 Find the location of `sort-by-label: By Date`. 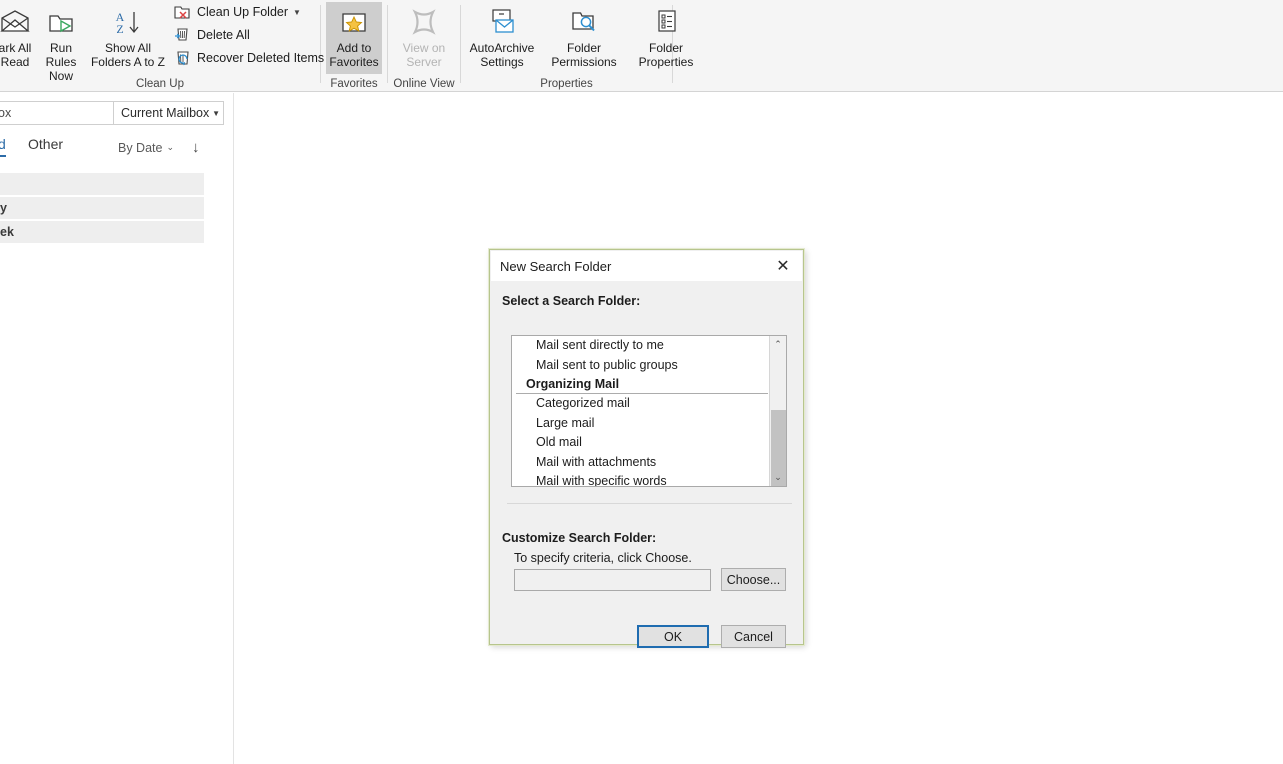

sort-by-label: By Date is located at coordinates (140, 148).